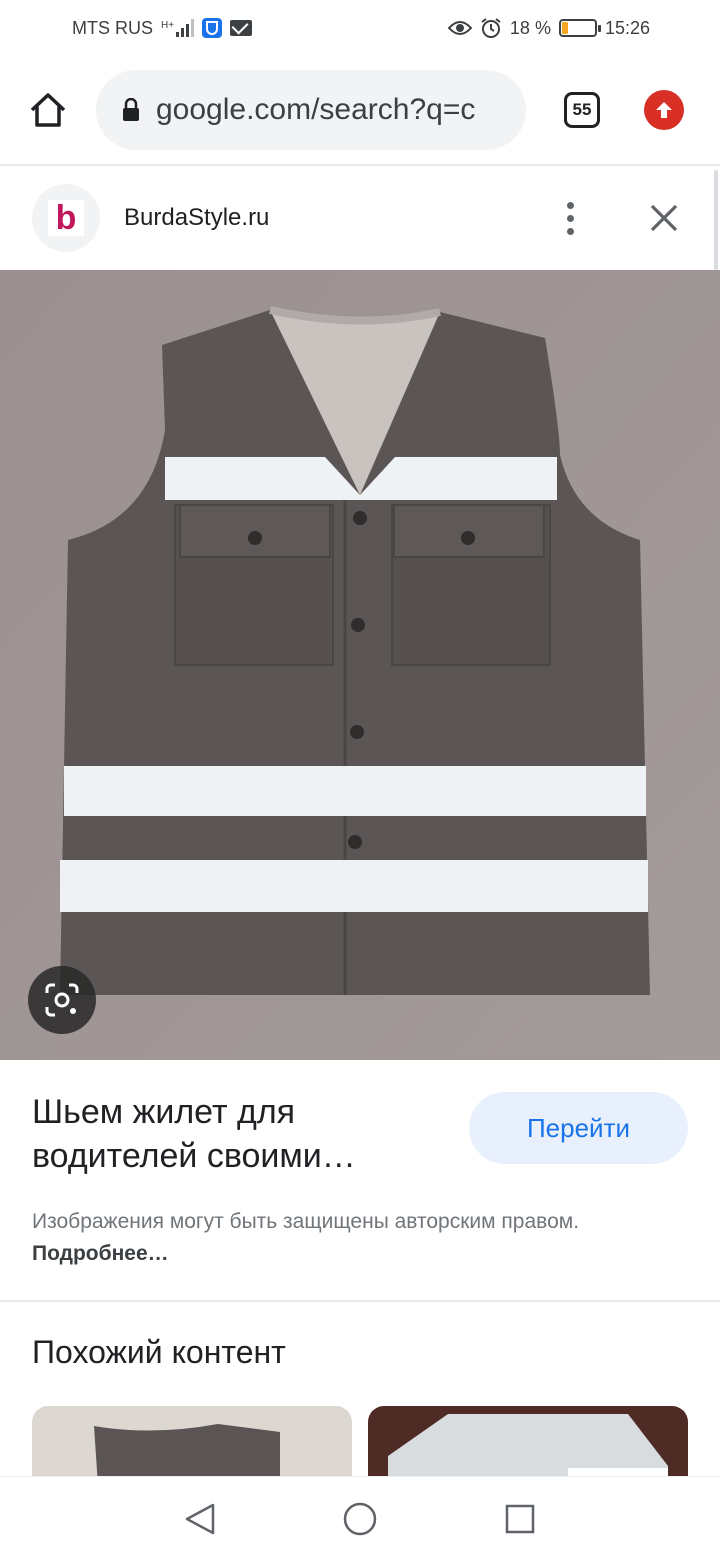 Image resolution: width=720 pixels, height=1560 pixels. Describe the element at coordinates (241, 28) in the screenshot. I see `mail-icon` at that location.